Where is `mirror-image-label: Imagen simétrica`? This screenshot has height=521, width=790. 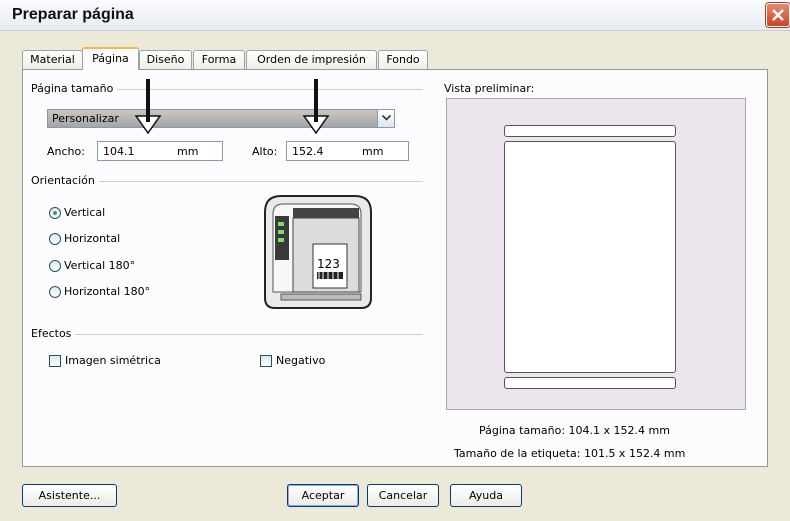 mirror-image-label: Imagen simétrica is located at coordinates (113, 360).